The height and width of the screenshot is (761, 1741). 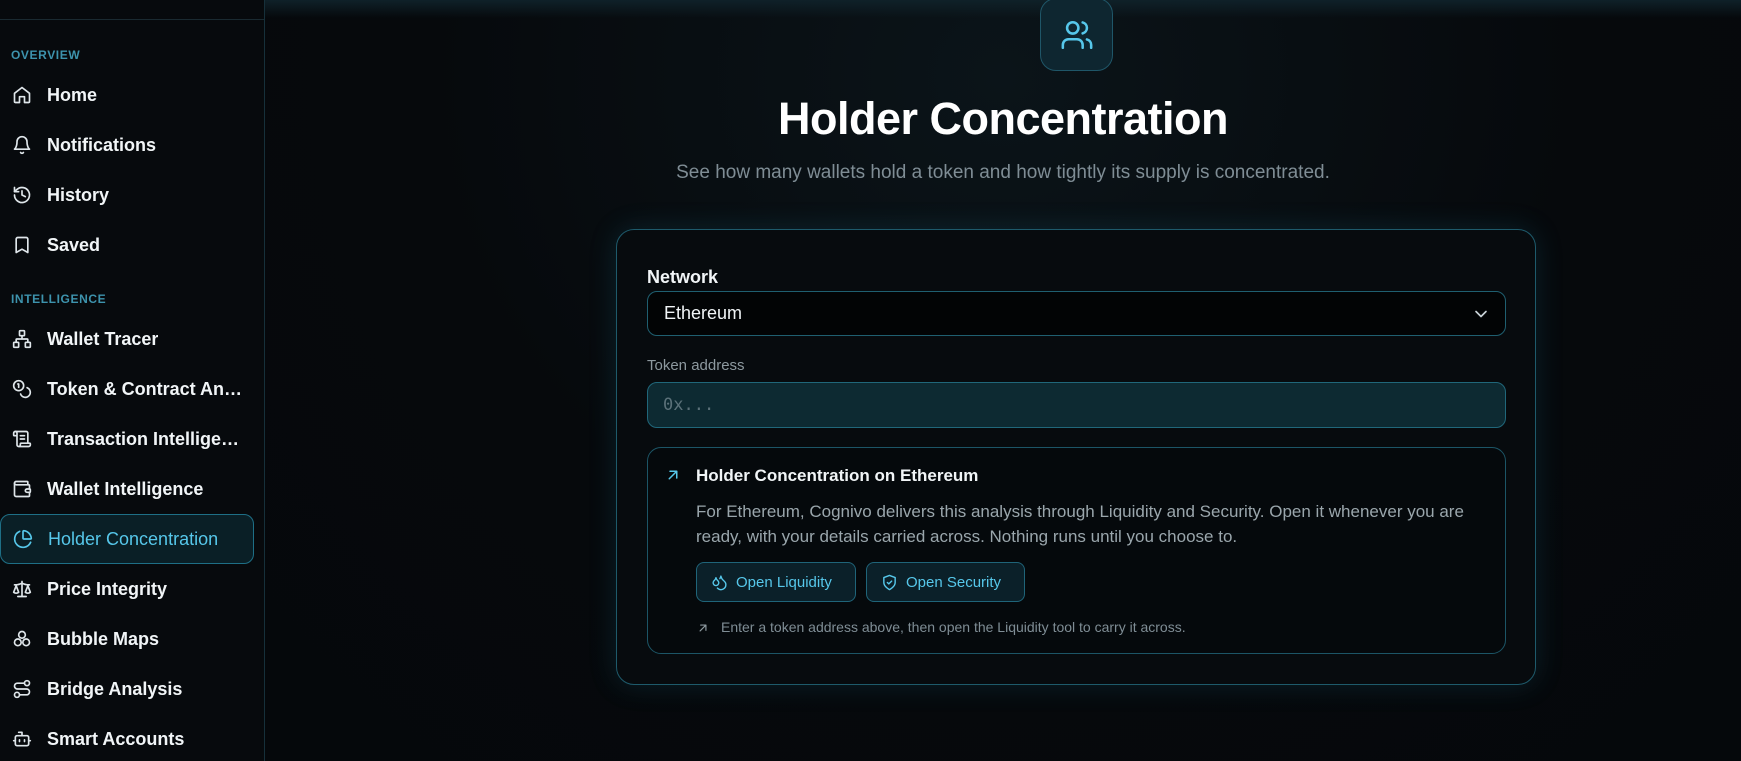 What do you see at coordinates (22, 245) in the screenshot?
I see `bookmark-icon` at bounding box center [22, 245].